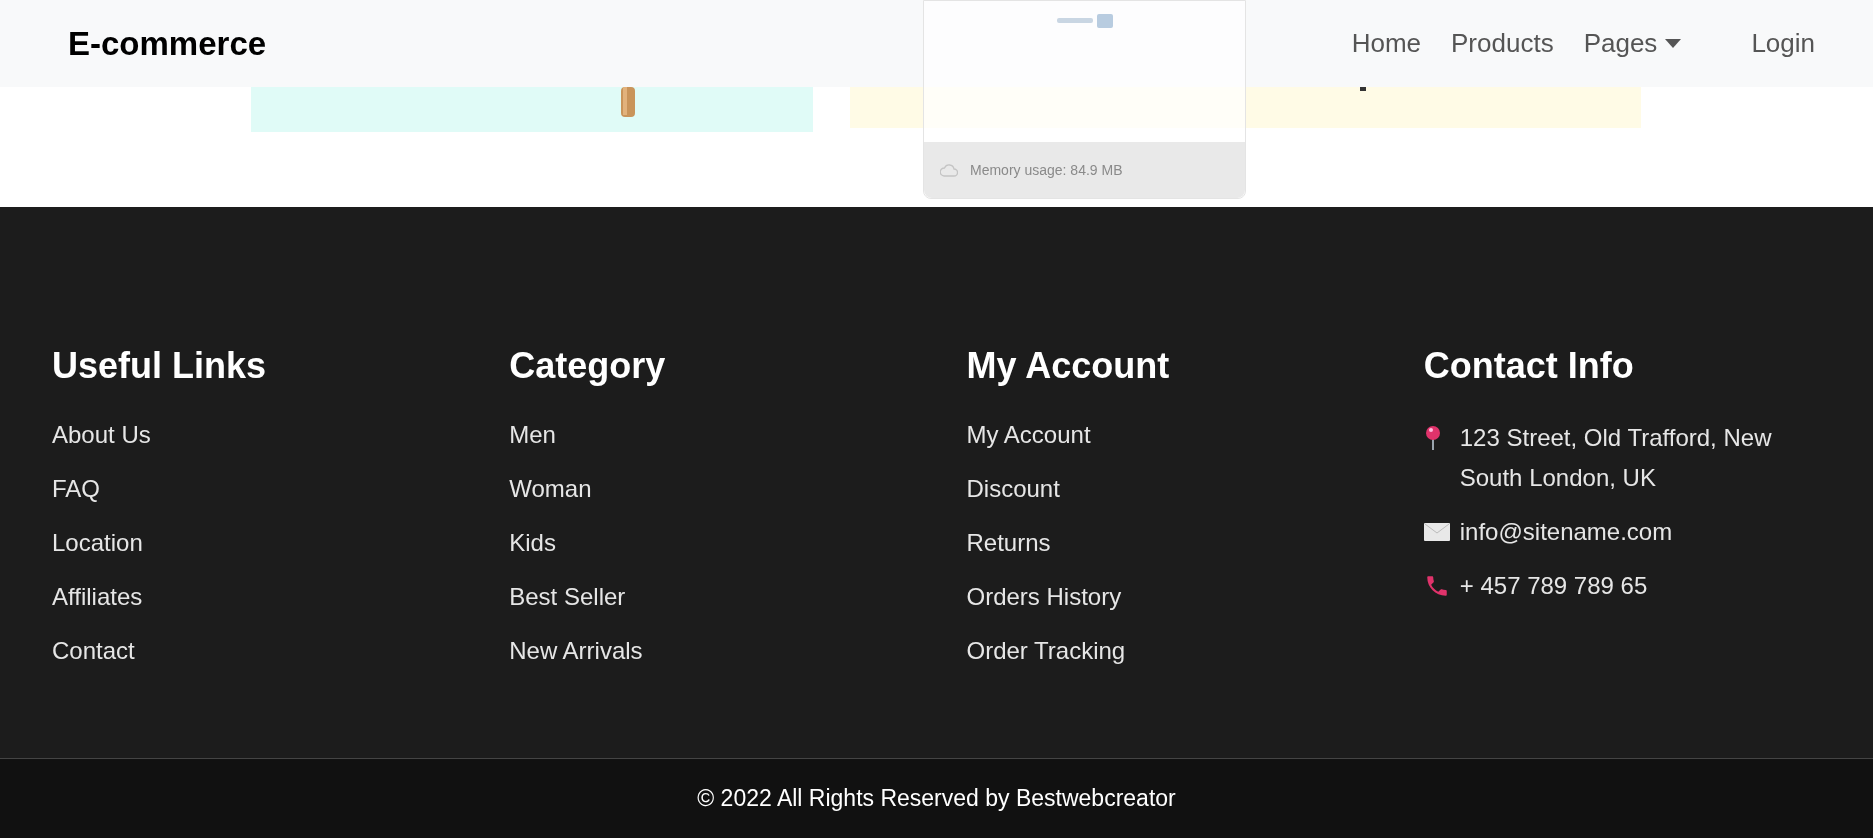 Image resolution: width=1873 pixels, height=838 pixels. What do you see at coordinates (1529, 366) in the screenshot?
I see `footer-heading: Contact Info` at bounding box center [1529, 366].